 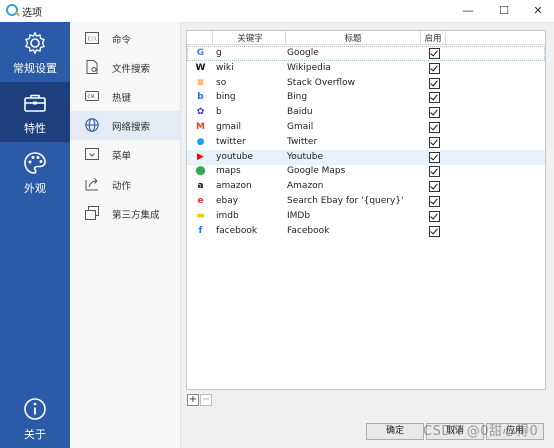 What do you see at coordinates (316, 171) in the screenshot?
I see `title-cell: Google Maps` at bounding box center [316, 171].